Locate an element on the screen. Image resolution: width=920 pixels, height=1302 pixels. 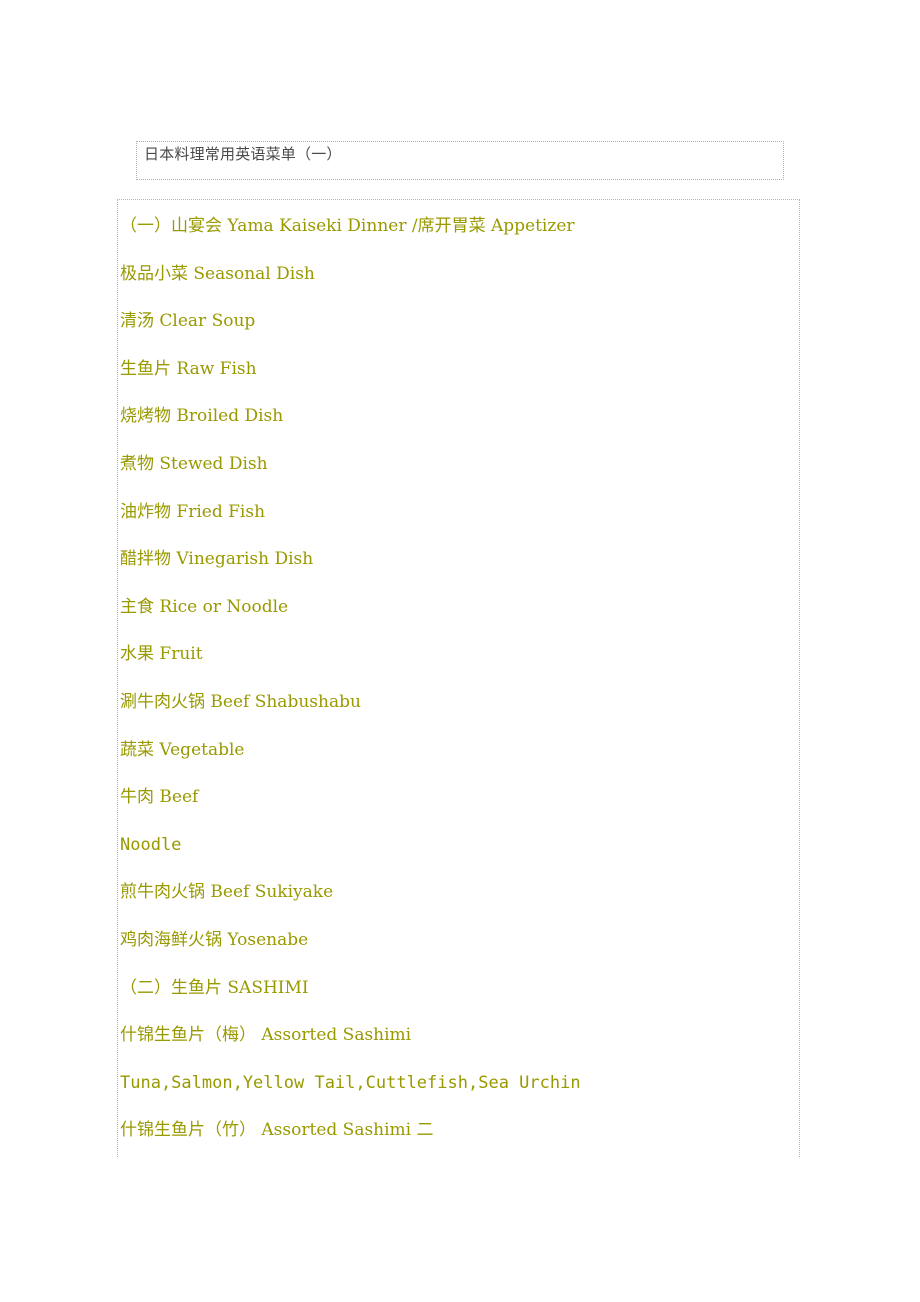
menu-line: 煎牛肉火锅 Beef Sukiyake is located at coordinates (227, 892).